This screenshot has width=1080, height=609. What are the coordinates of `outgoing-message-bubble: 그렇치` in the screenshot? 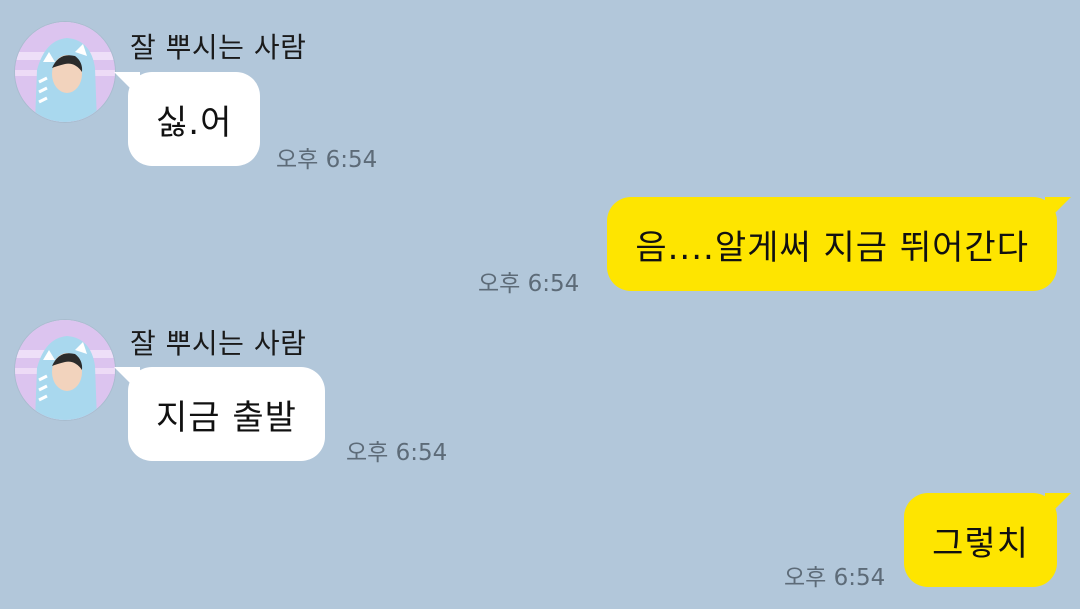 It's located at (987, 540).